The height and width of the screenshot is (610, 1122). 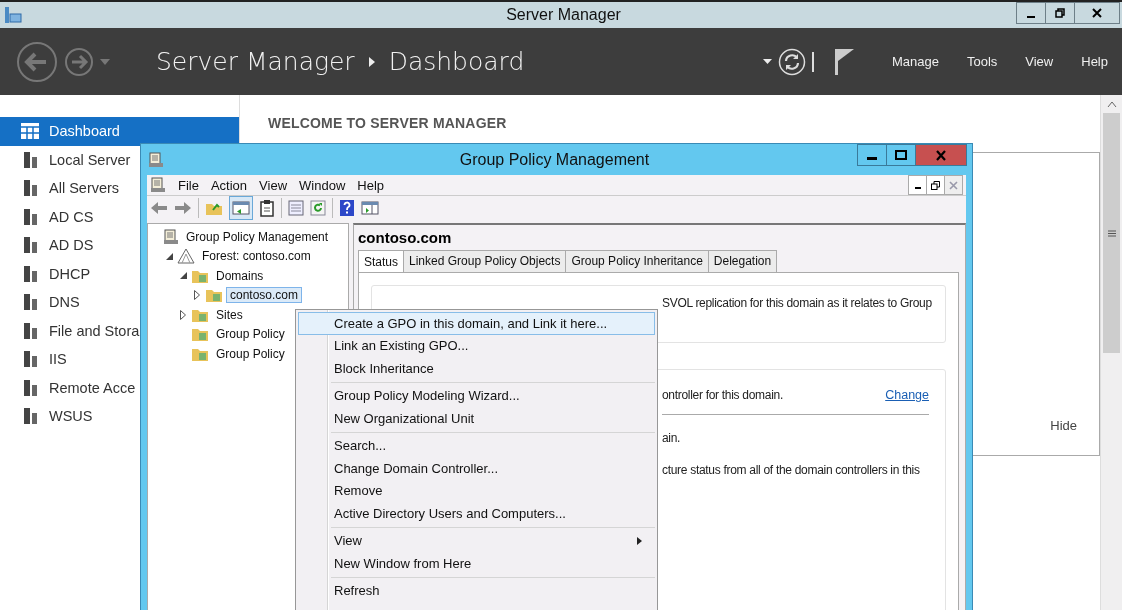 What do you see at coordinates (229, 185) in the screenshot?
I see `menu-item: Action` at bounding box center [229, 185].